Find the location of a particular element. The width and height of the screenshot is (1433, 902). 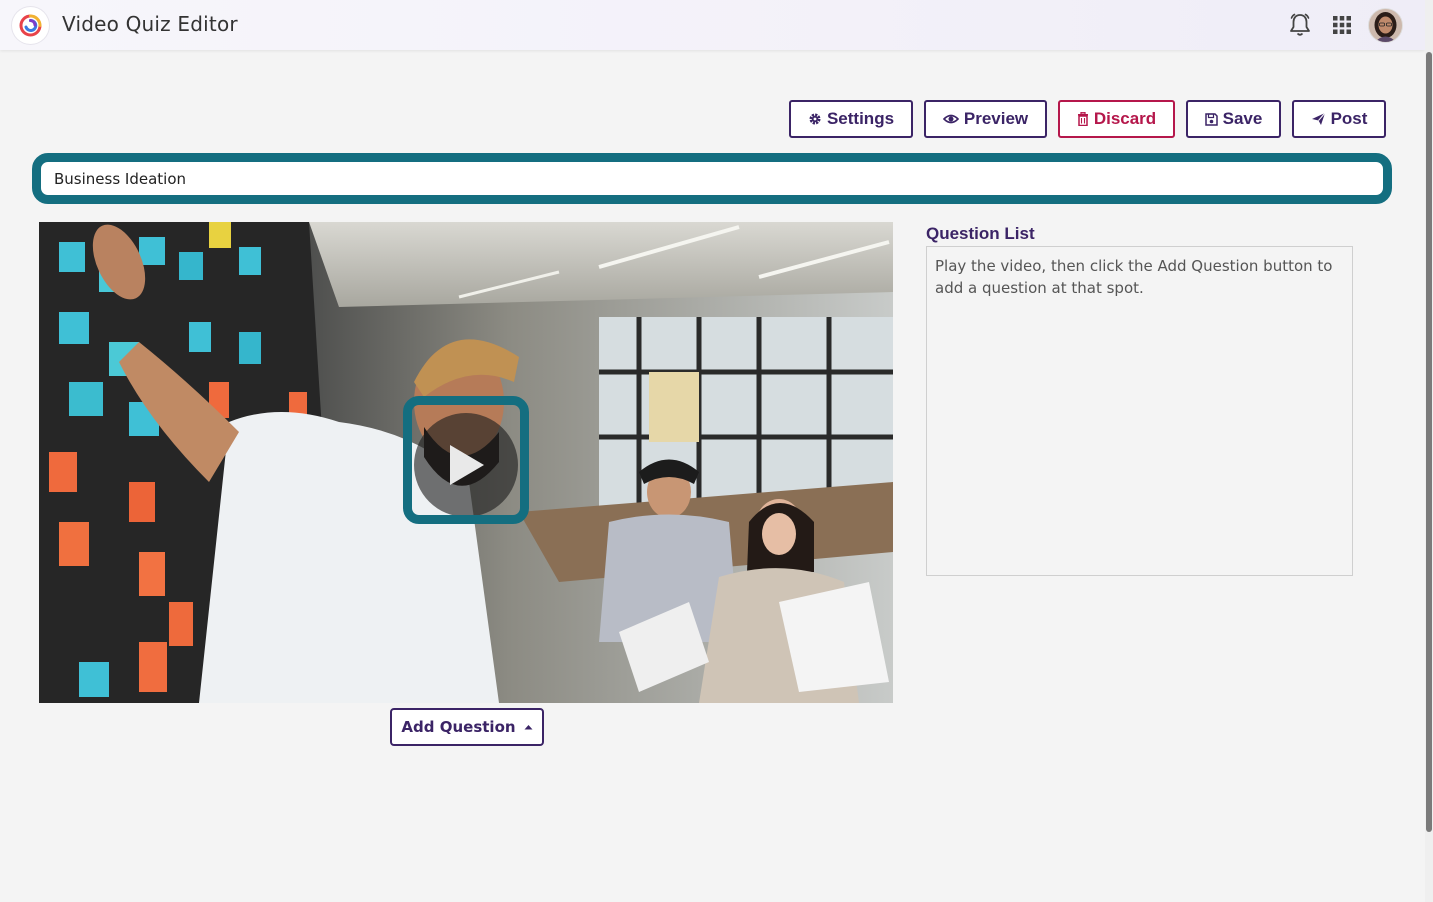

gear-icon is located at coordinates (815, 119).